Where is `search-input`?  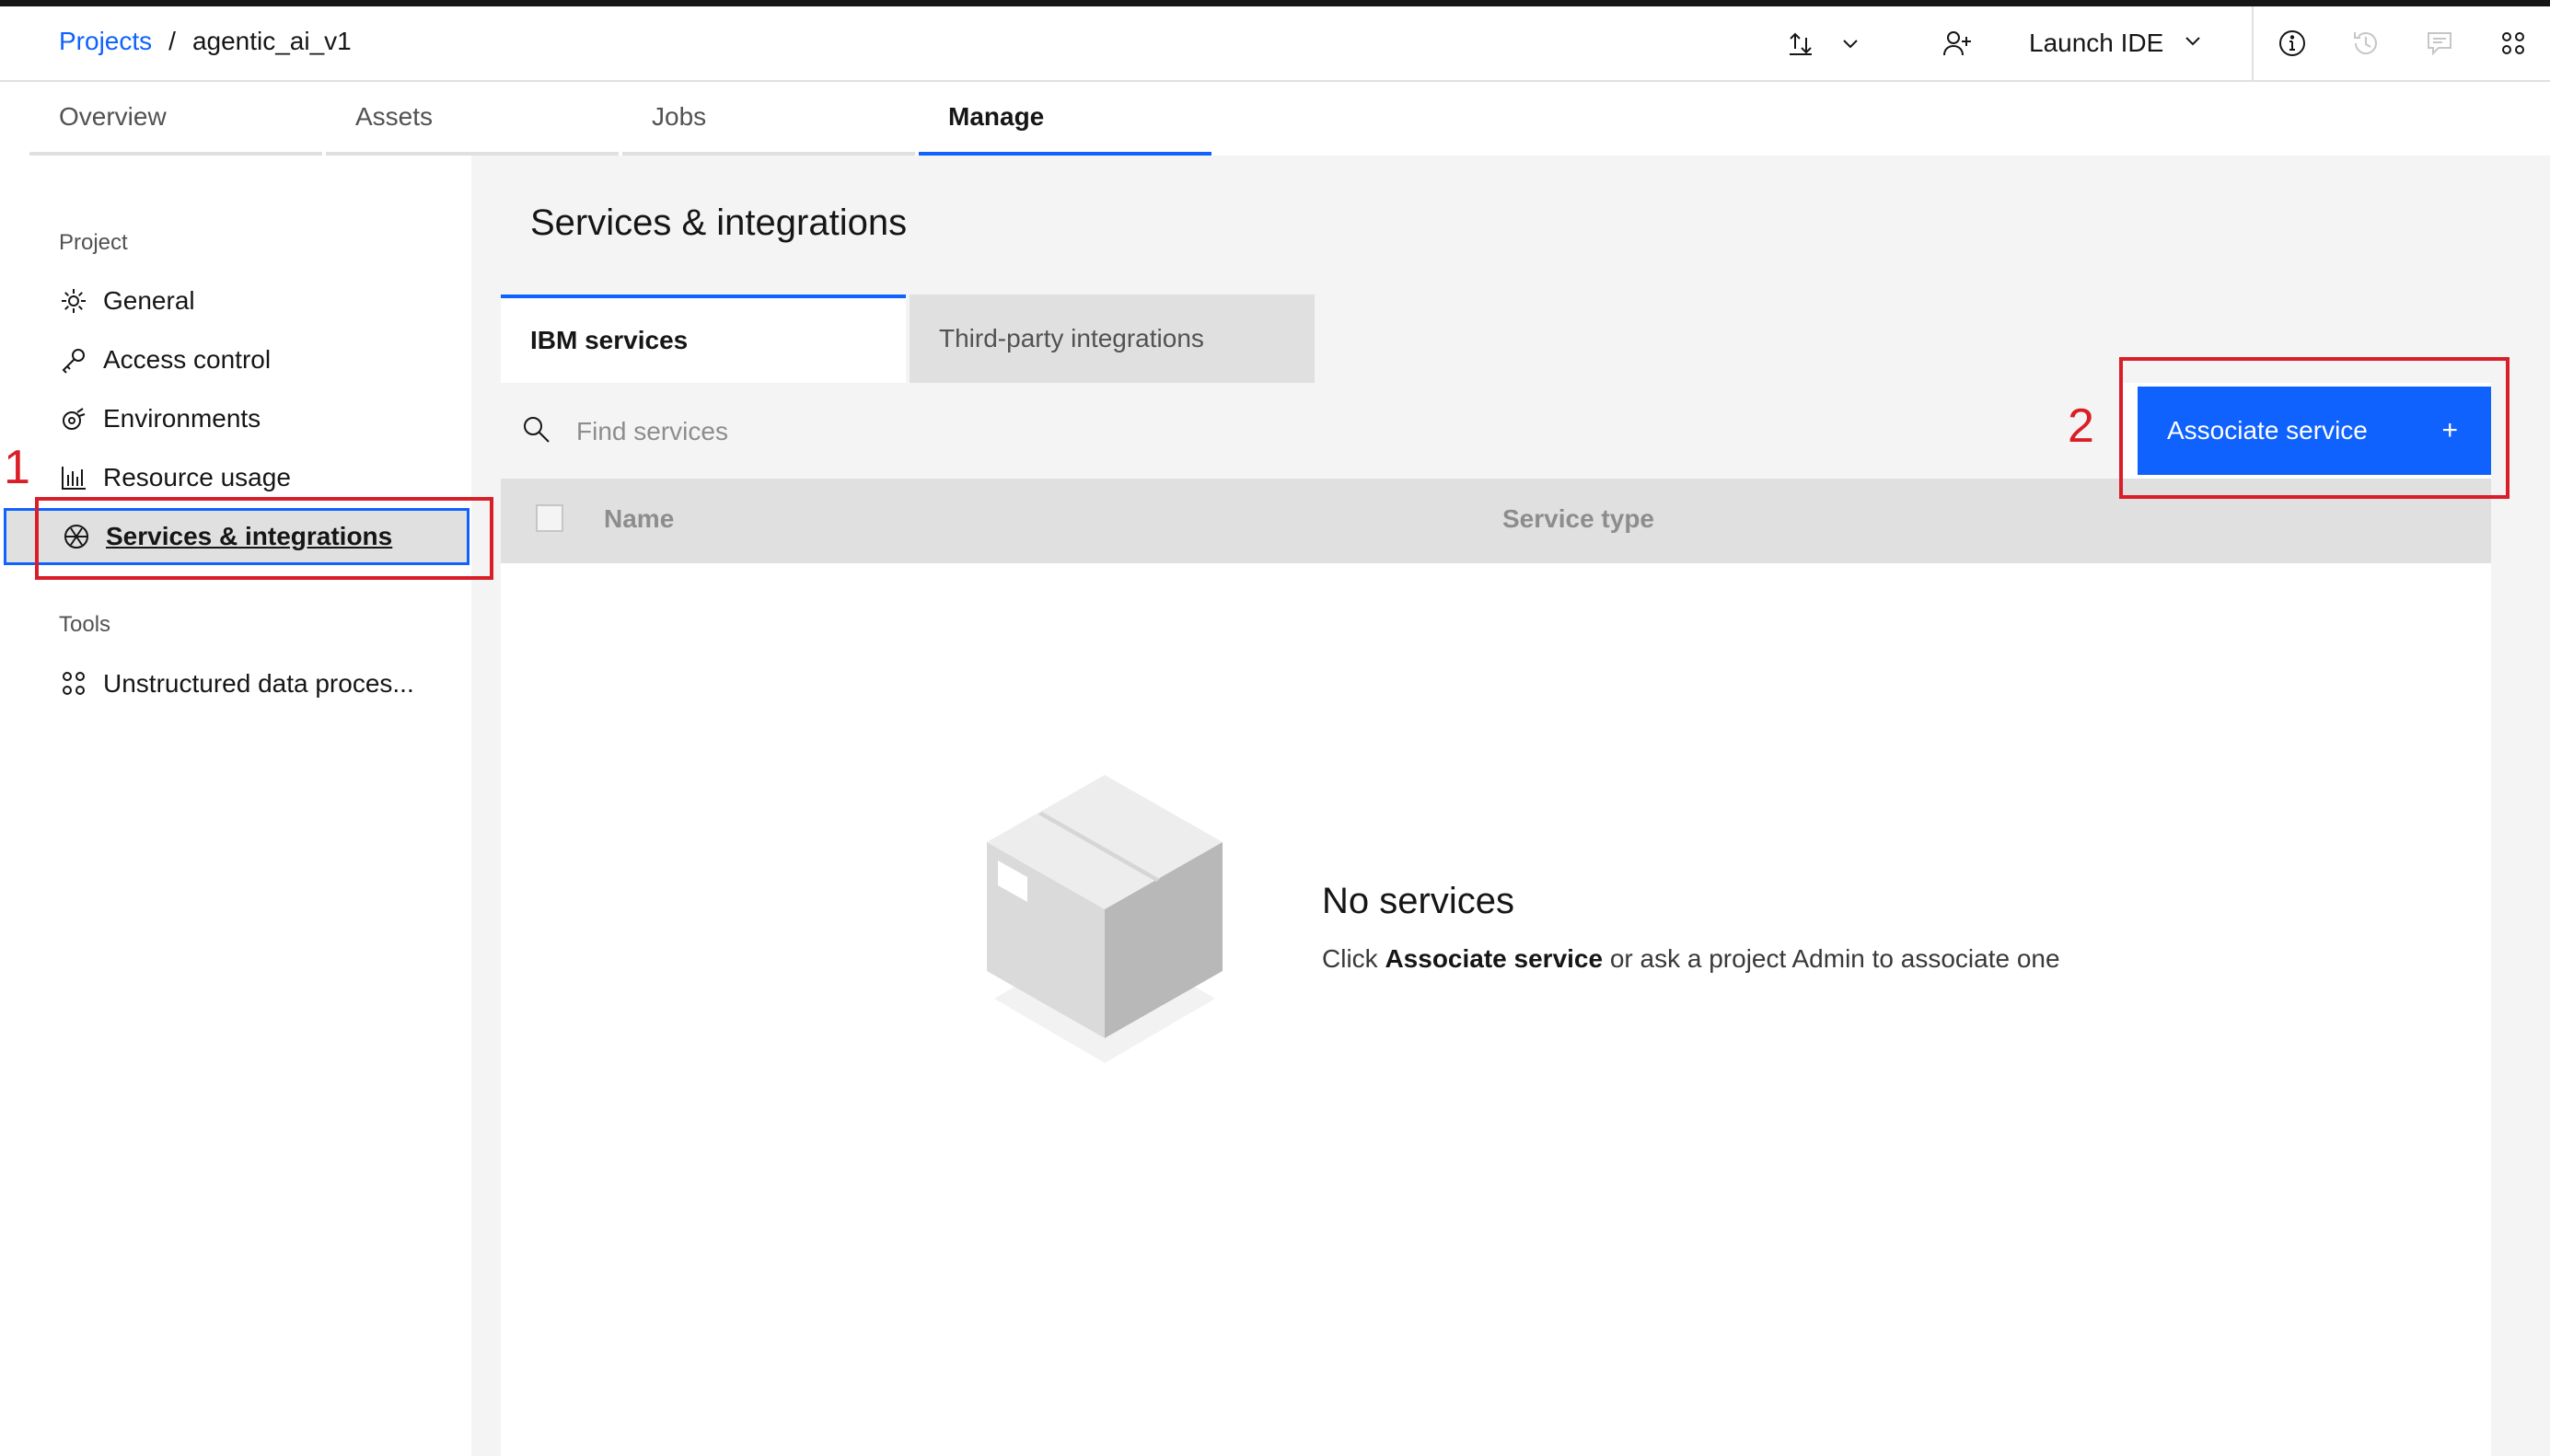 search-input is located at coordinates (1312, 431).